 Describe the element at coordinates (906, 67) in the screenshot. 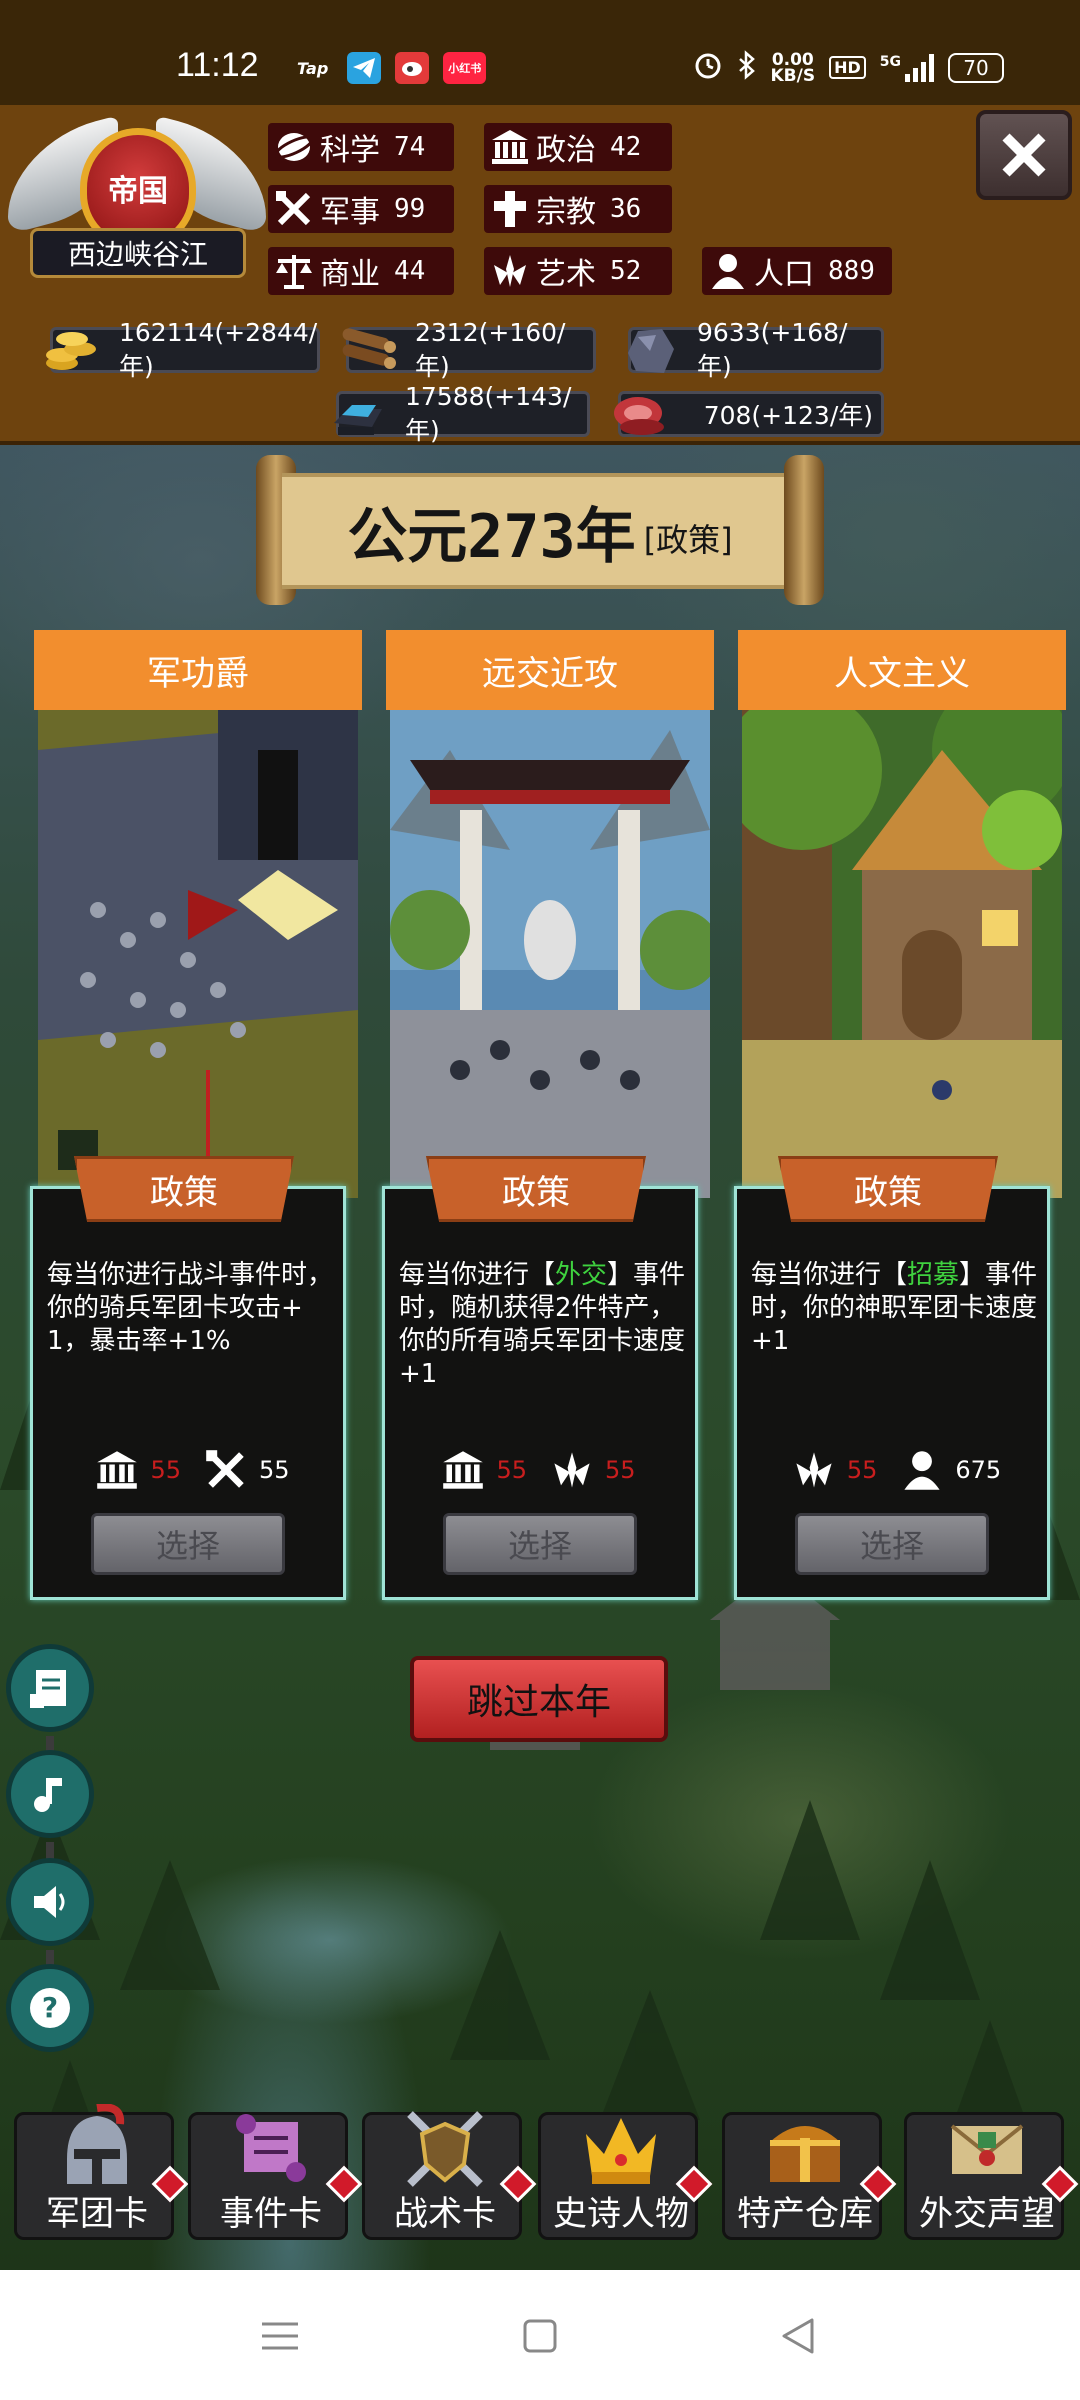

I see `cell-signal-icon: 5G` at that location.